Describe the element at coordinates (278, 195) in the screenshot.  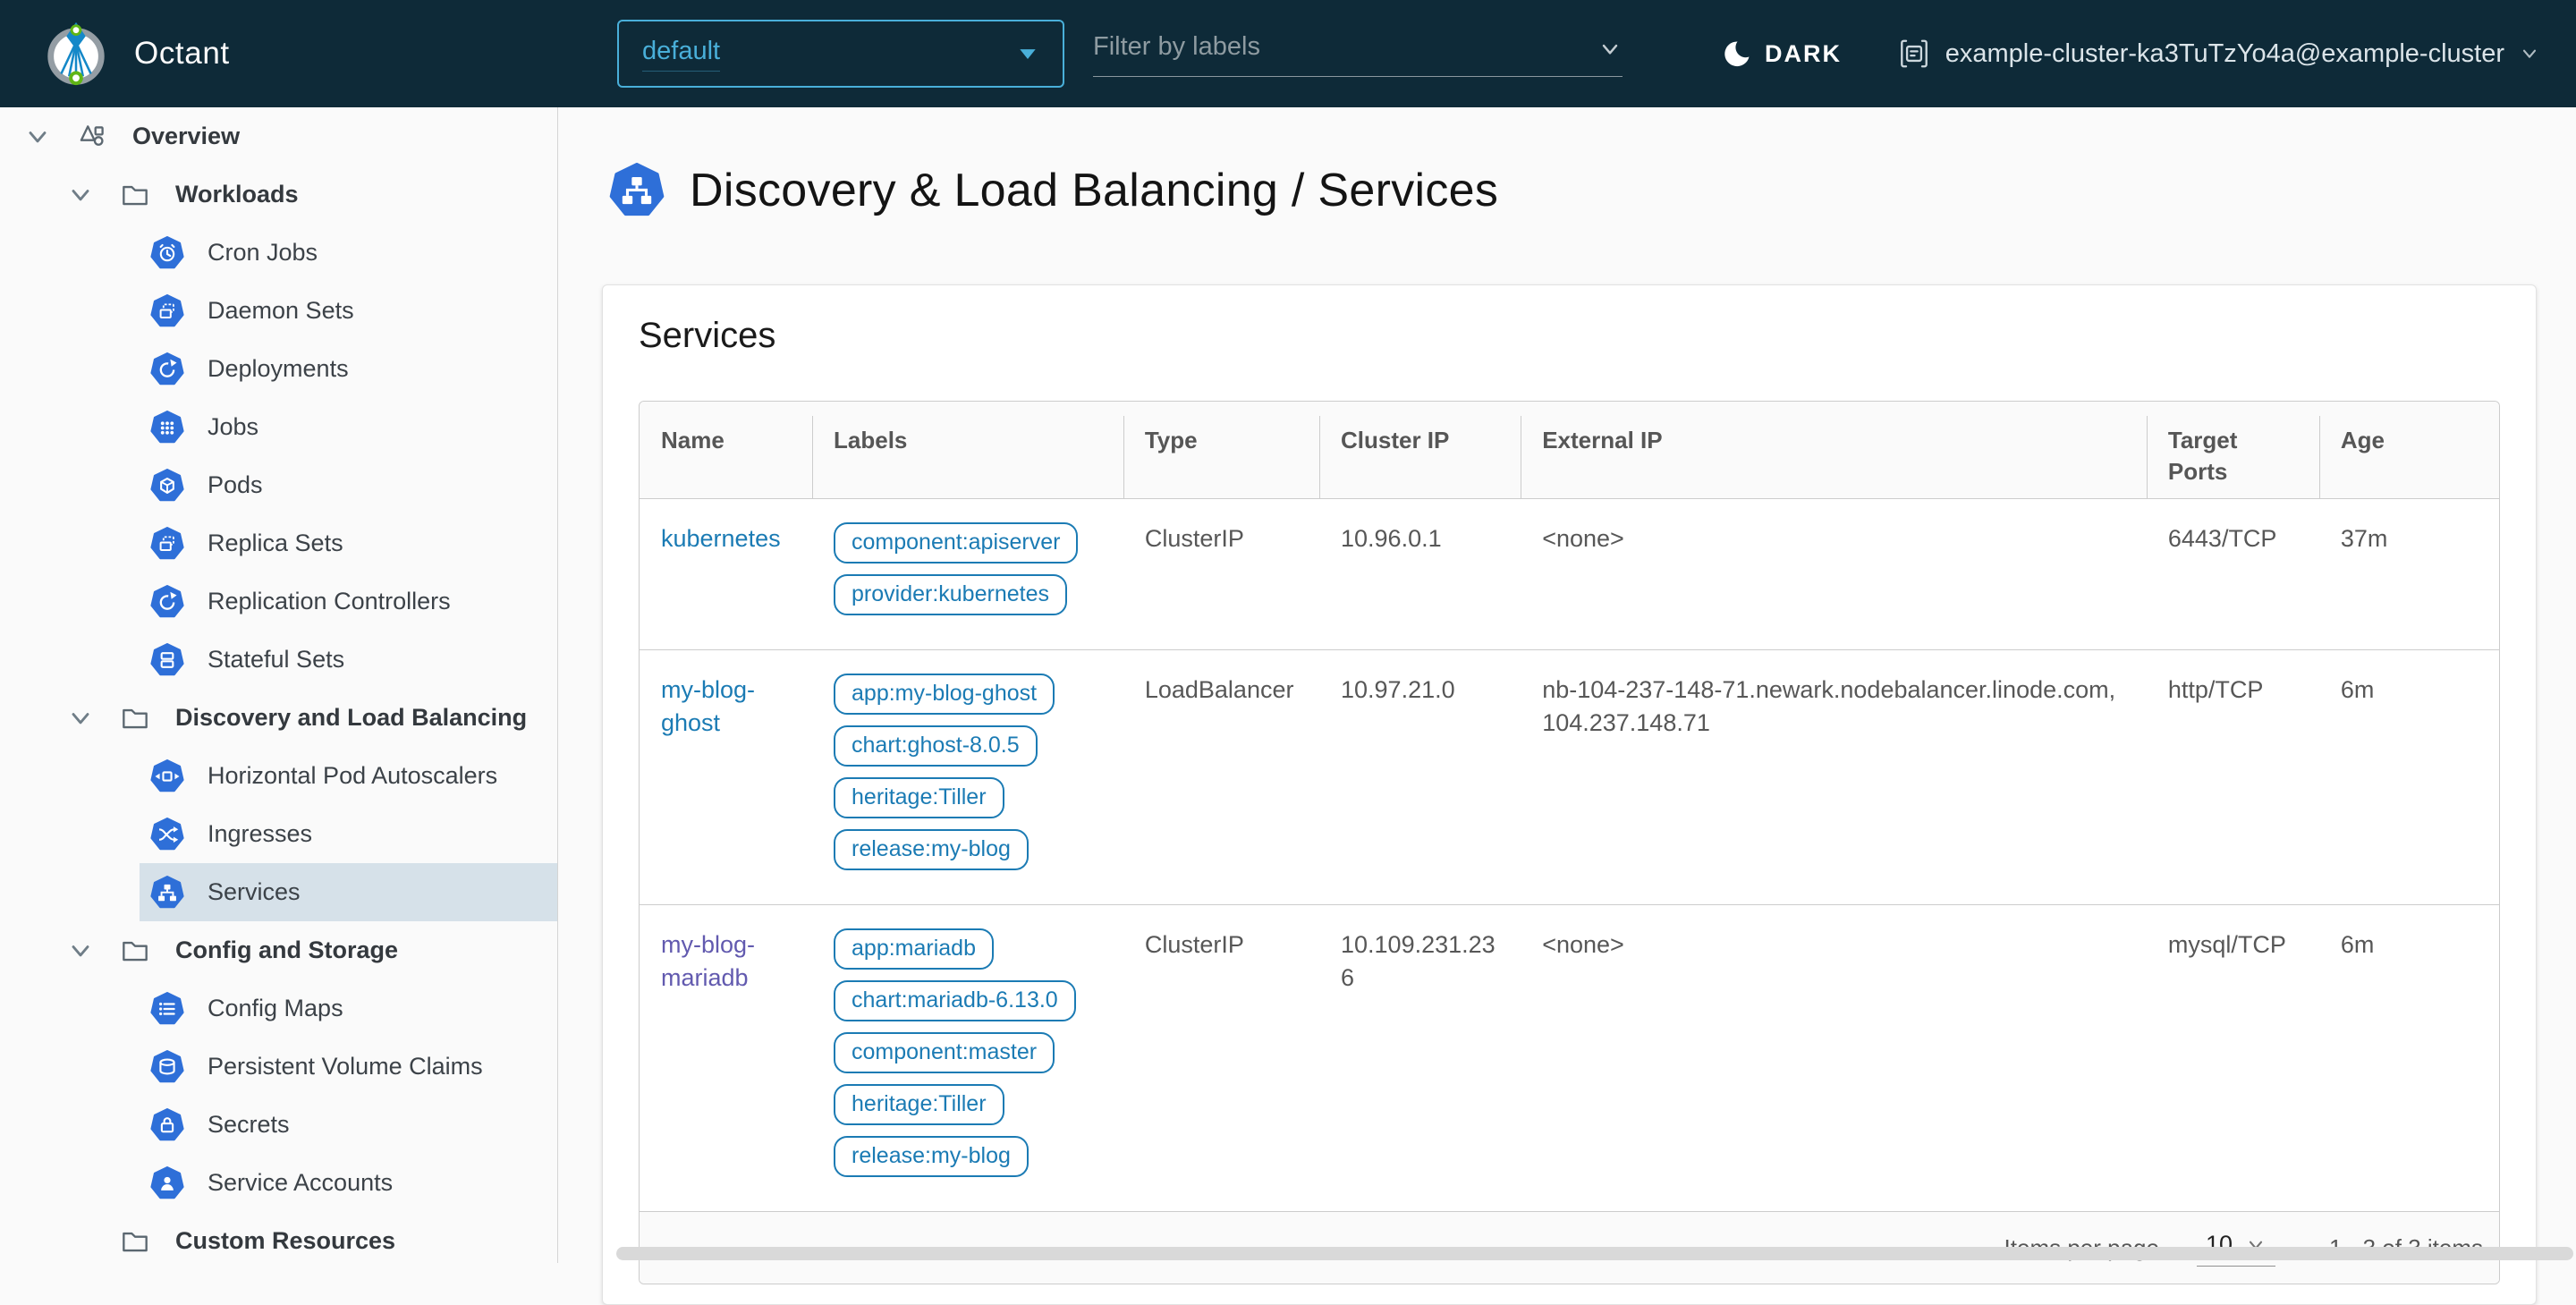
I see `sidebar-item-workloads: Workloads` at that location.